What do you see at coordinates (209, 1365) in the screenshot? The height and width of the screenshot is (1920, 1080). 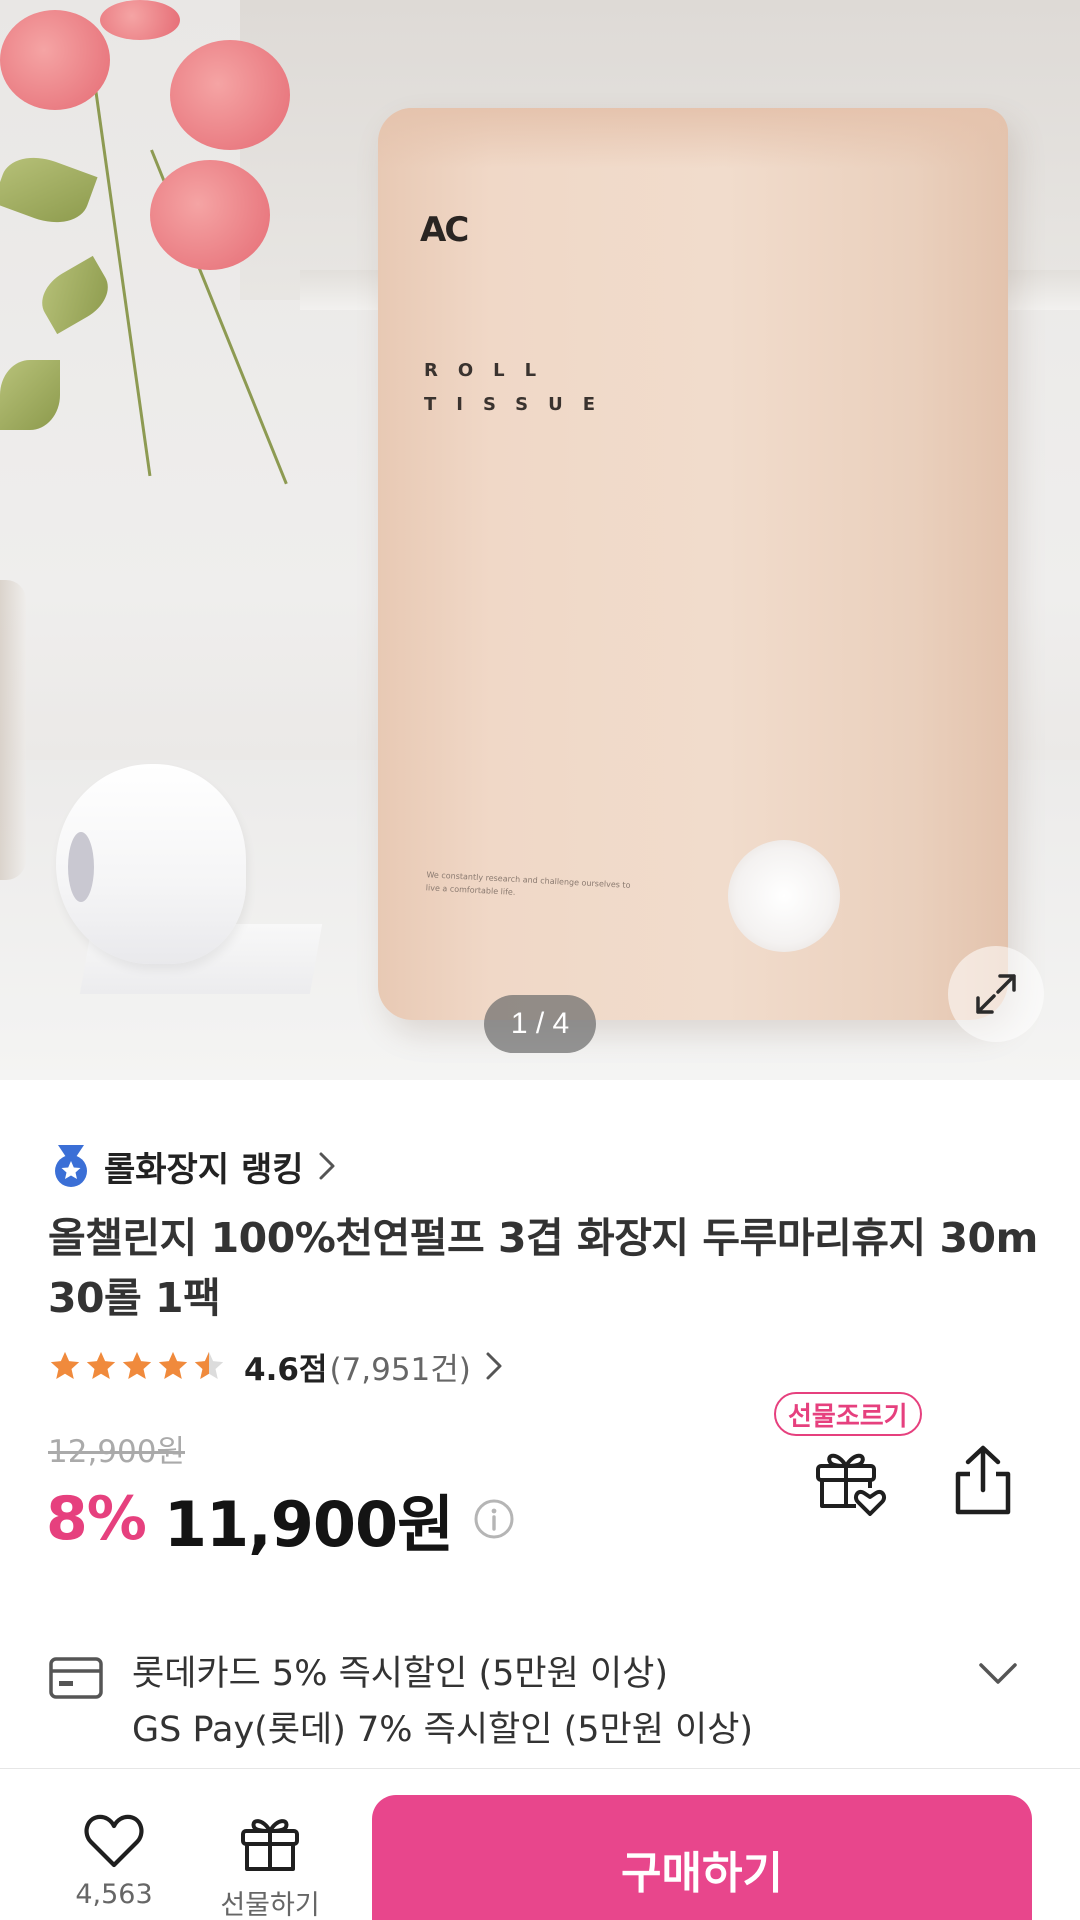 I see `half-star-icon` at bounding box center [209, 1365].